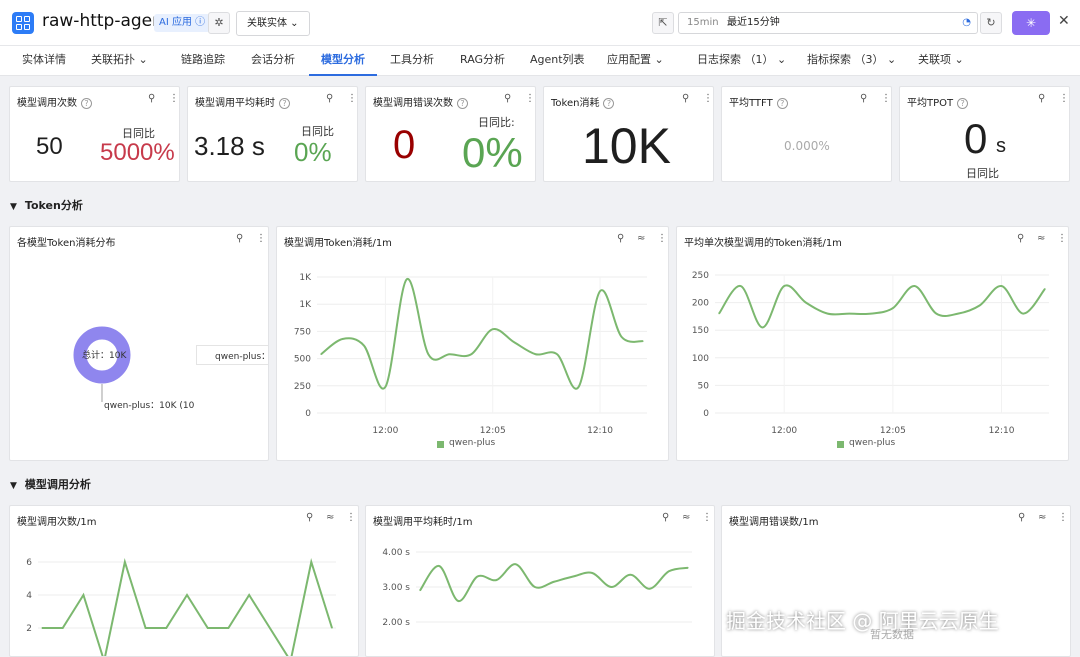 Image resolution: width=1080 pixels, height=657 pixels. Describe the element at coordinates (1064, 21) in the screenshot. I see `close-icon: ✕` at that location.